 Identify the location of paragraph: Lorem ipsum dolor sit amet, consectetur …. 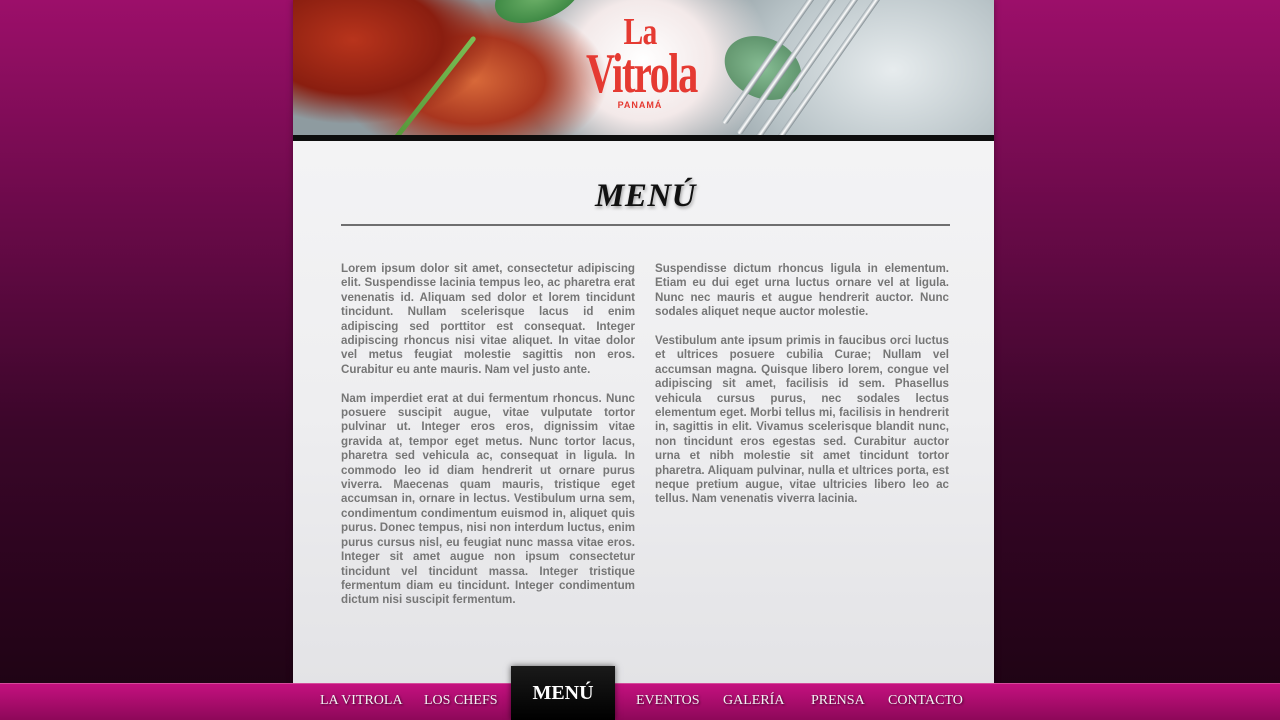
(488, 319).